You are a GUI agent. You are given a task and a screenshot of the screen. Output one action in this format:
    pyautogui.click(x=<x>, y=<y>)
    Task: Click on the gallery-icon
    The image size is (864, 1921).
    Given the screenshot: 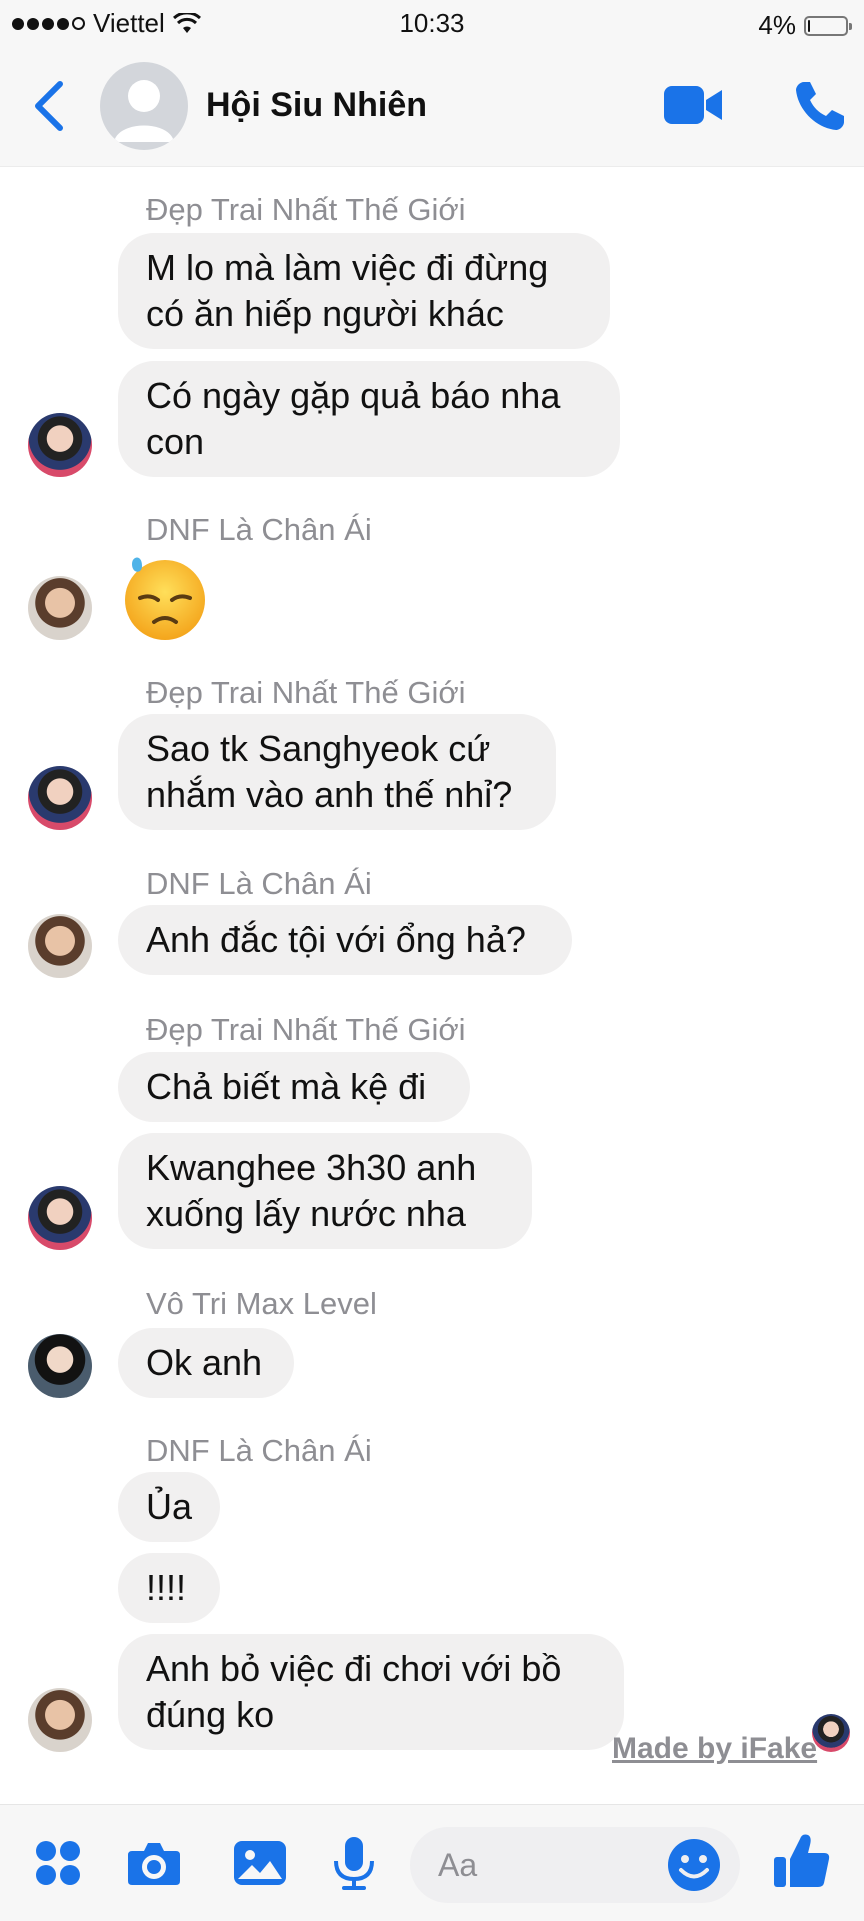 What is the action you would take?
    pyautogui.click(x=260, y=1863)
    